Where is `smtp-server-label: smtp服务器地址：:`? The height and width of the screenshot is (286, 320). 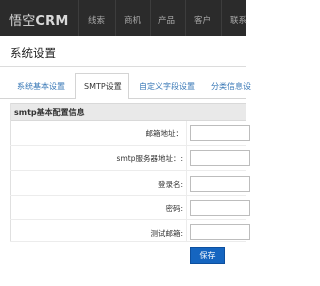 smtp-server-label: smtp服务器地址：: is located at coordinates (149, 158).